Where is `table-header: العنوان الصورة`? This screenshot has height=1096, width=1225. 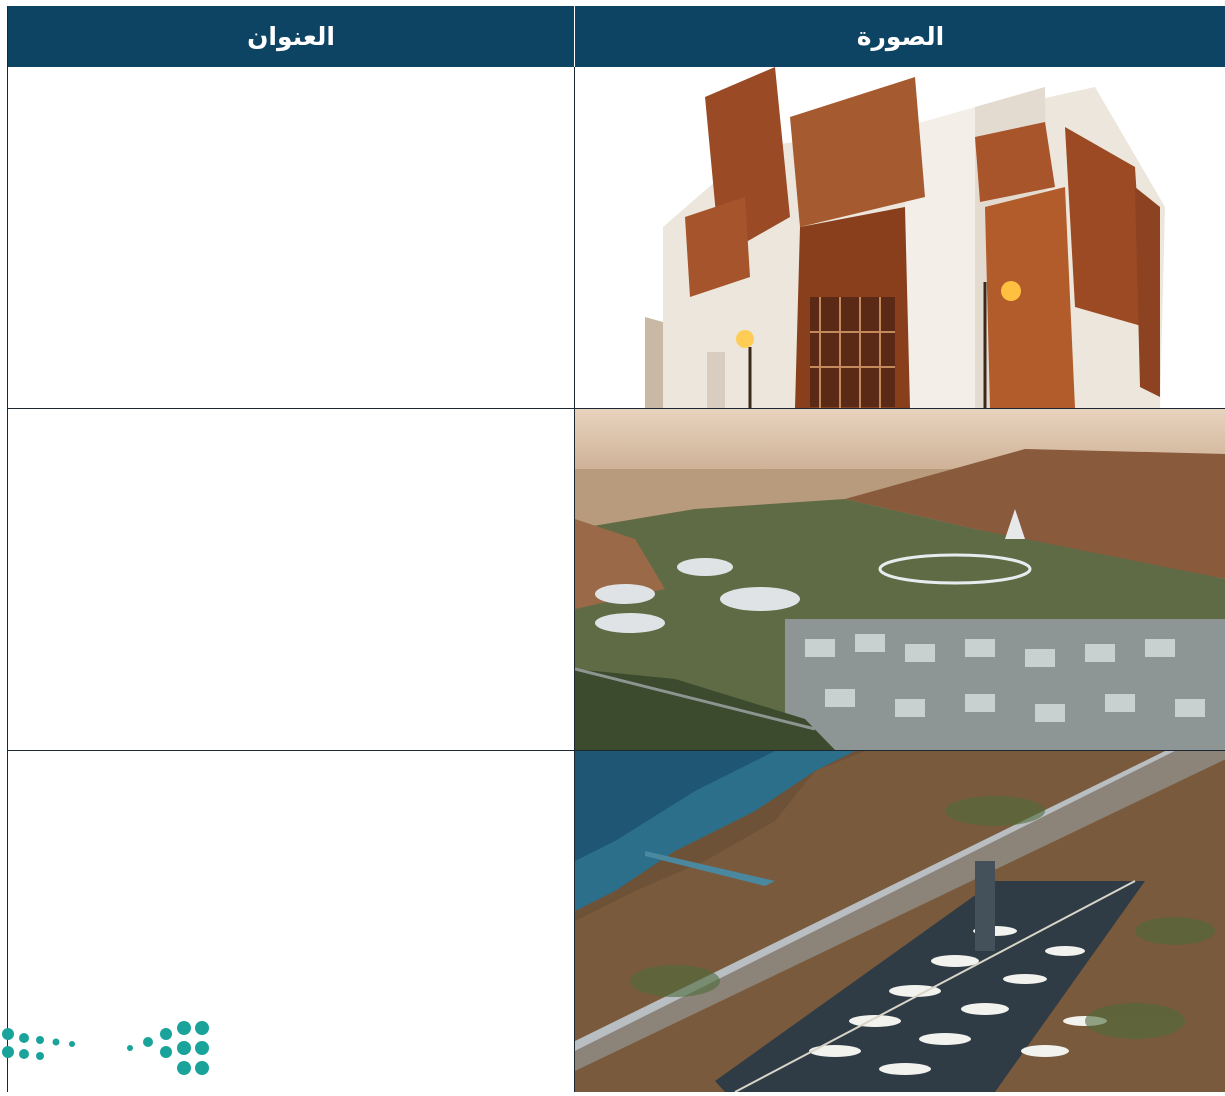
table-header: العنوان الصورة is located at coordinates (616, 36).